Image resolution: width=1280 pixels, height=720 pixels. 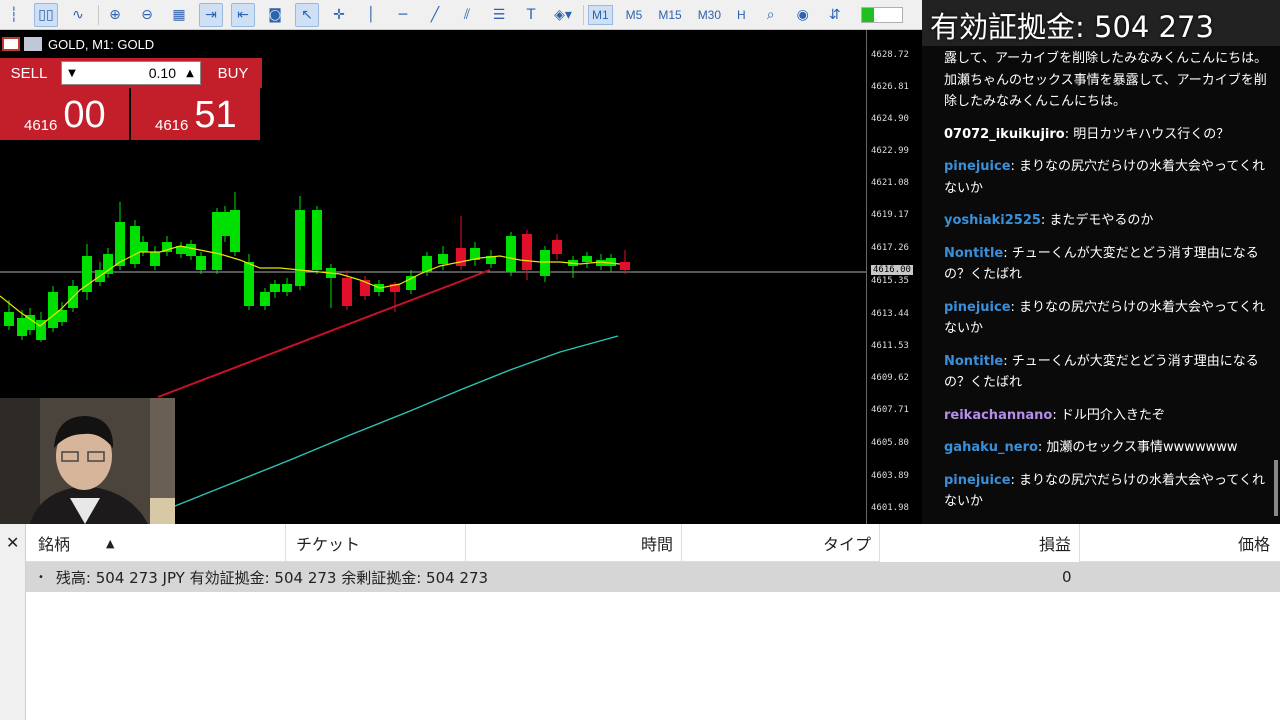 What do you see at coordinates (890, 346) in the screenshot?
I see `price-tick: 4611.53` at bounding box center [890, 346].